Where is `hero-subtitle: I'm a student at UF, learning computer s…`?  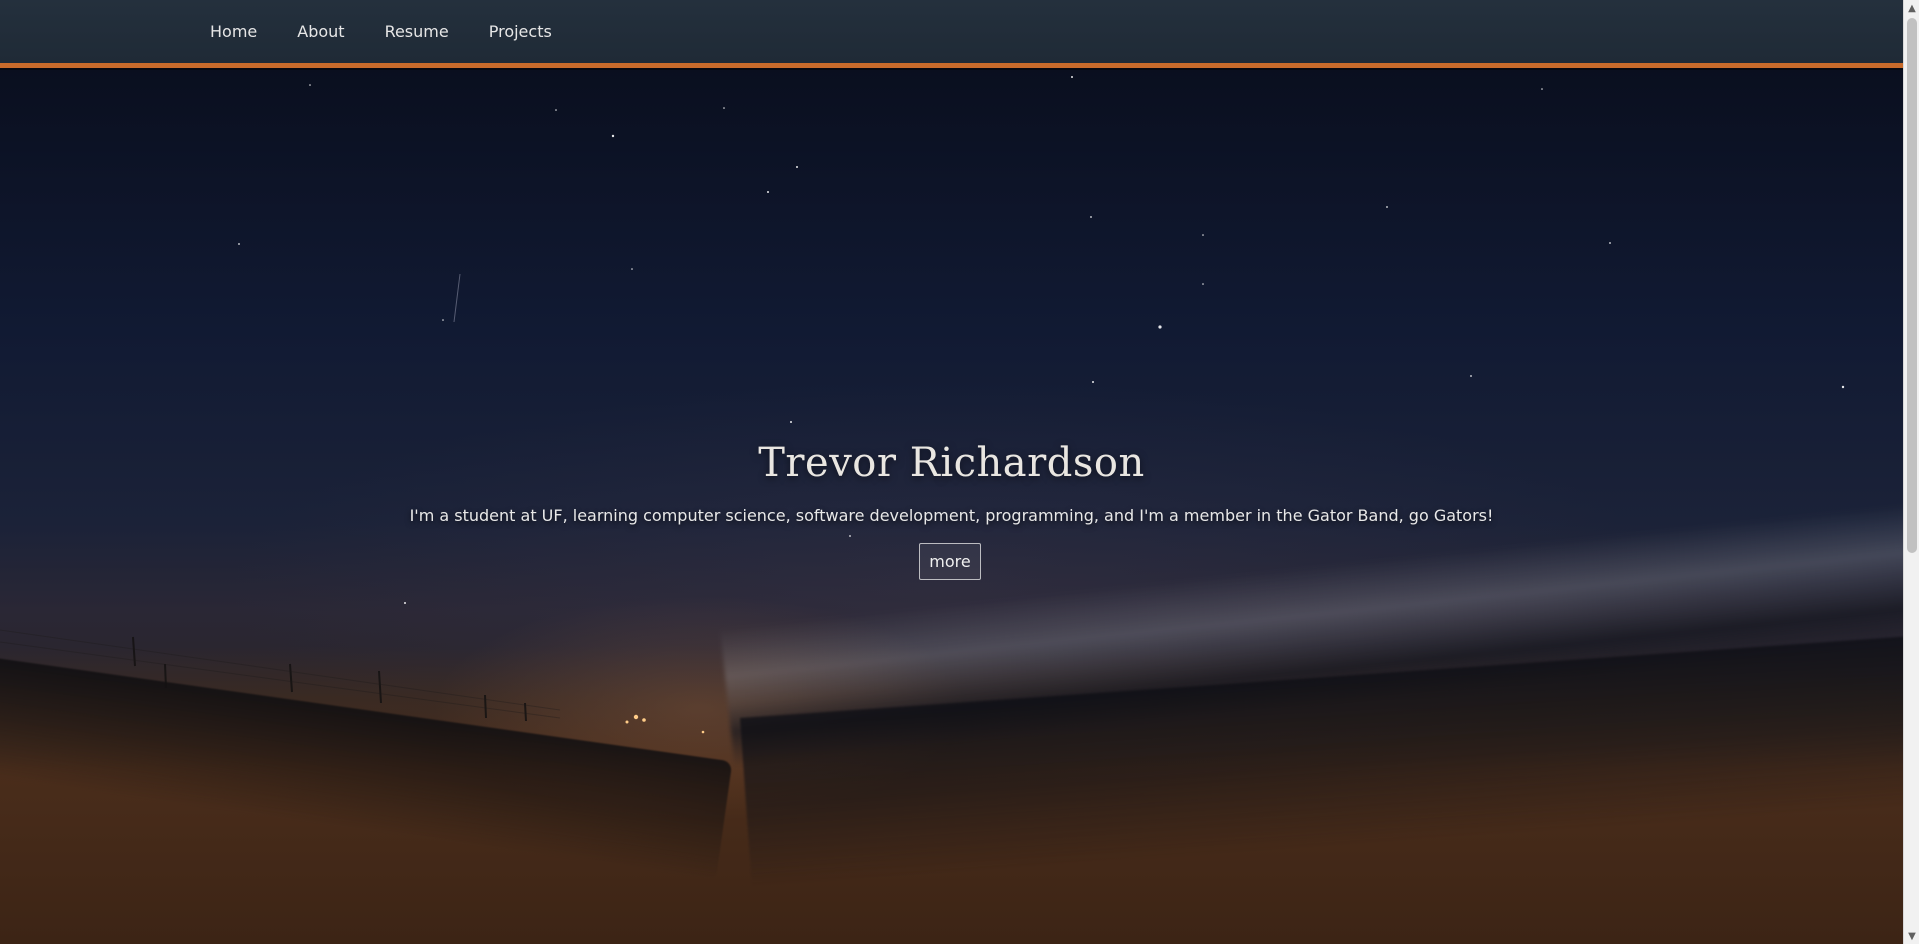
hero-subtitle: I'm a student at UF, learning computer s… is located at coordinates (951, 515).